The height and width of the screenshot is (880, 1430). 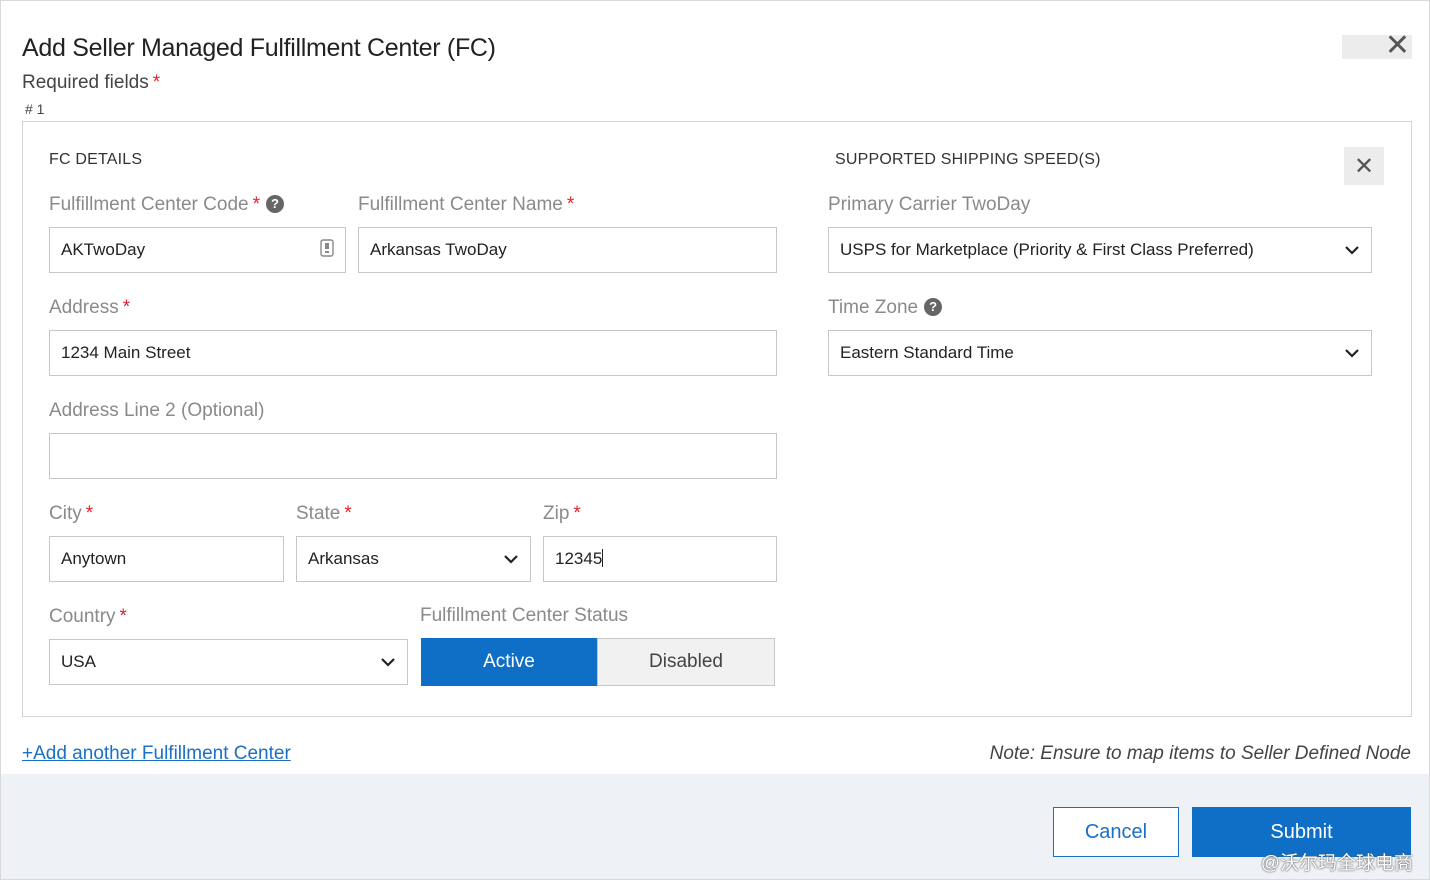 What do you see at coordinates (318, 513) in the screenshot?
I see `state-label-text: State` at bounding box center [318, 513].